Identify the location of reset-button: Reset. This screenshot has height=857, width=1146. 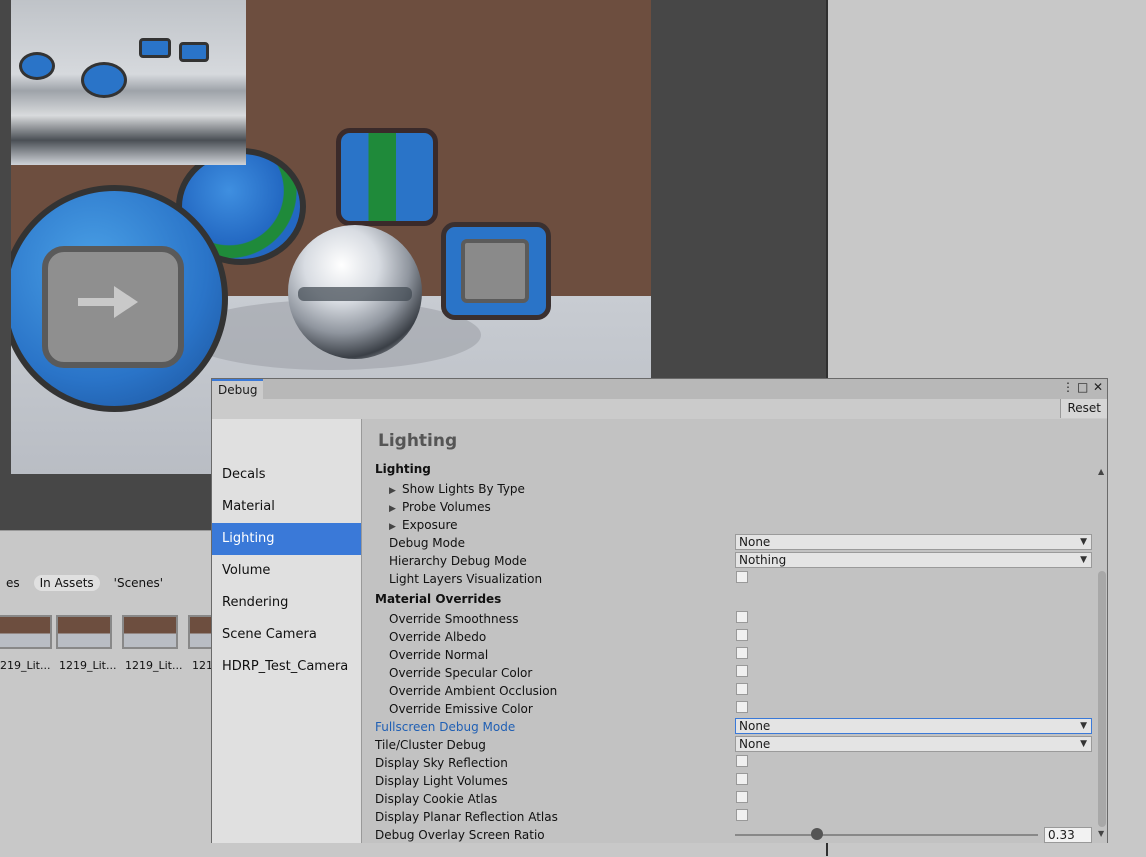
(1083, 408).